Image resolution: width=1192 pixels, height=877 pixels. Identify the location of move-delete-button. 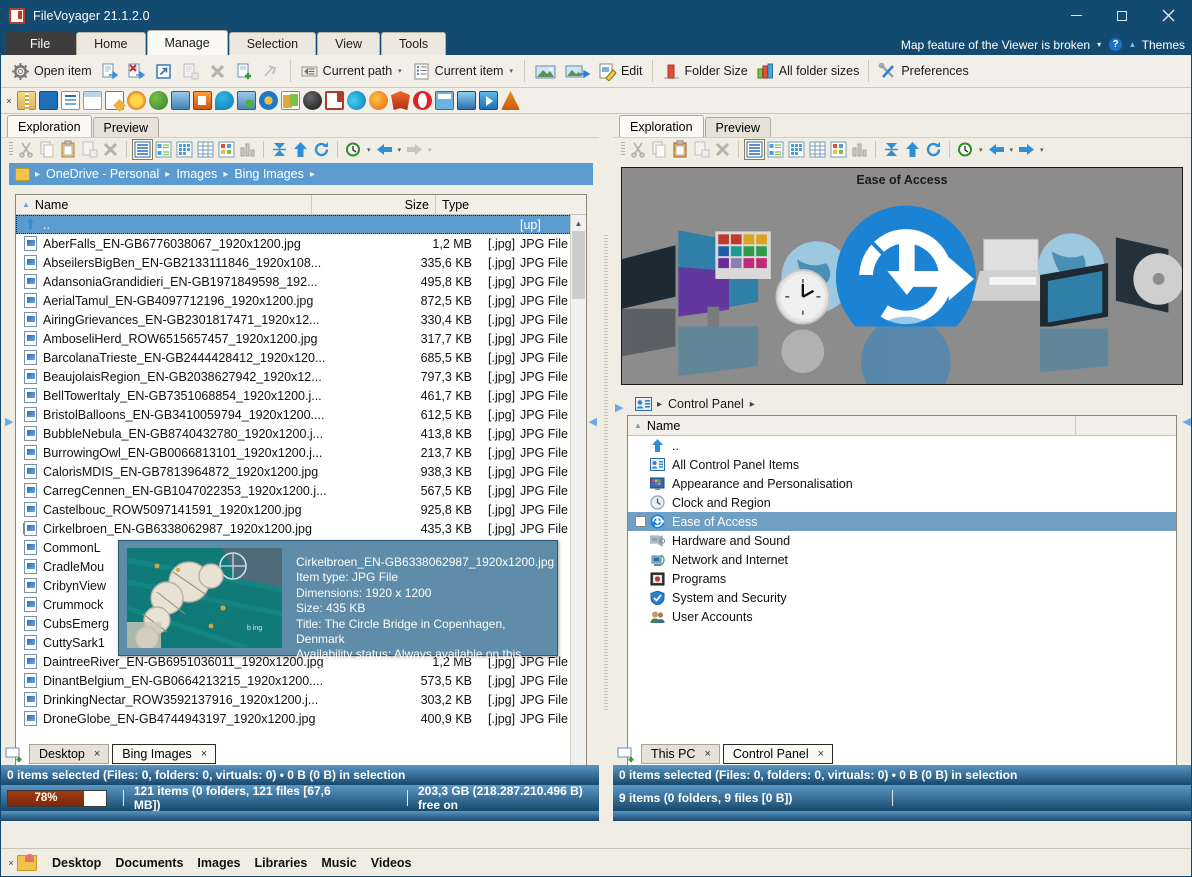
(136, 71).